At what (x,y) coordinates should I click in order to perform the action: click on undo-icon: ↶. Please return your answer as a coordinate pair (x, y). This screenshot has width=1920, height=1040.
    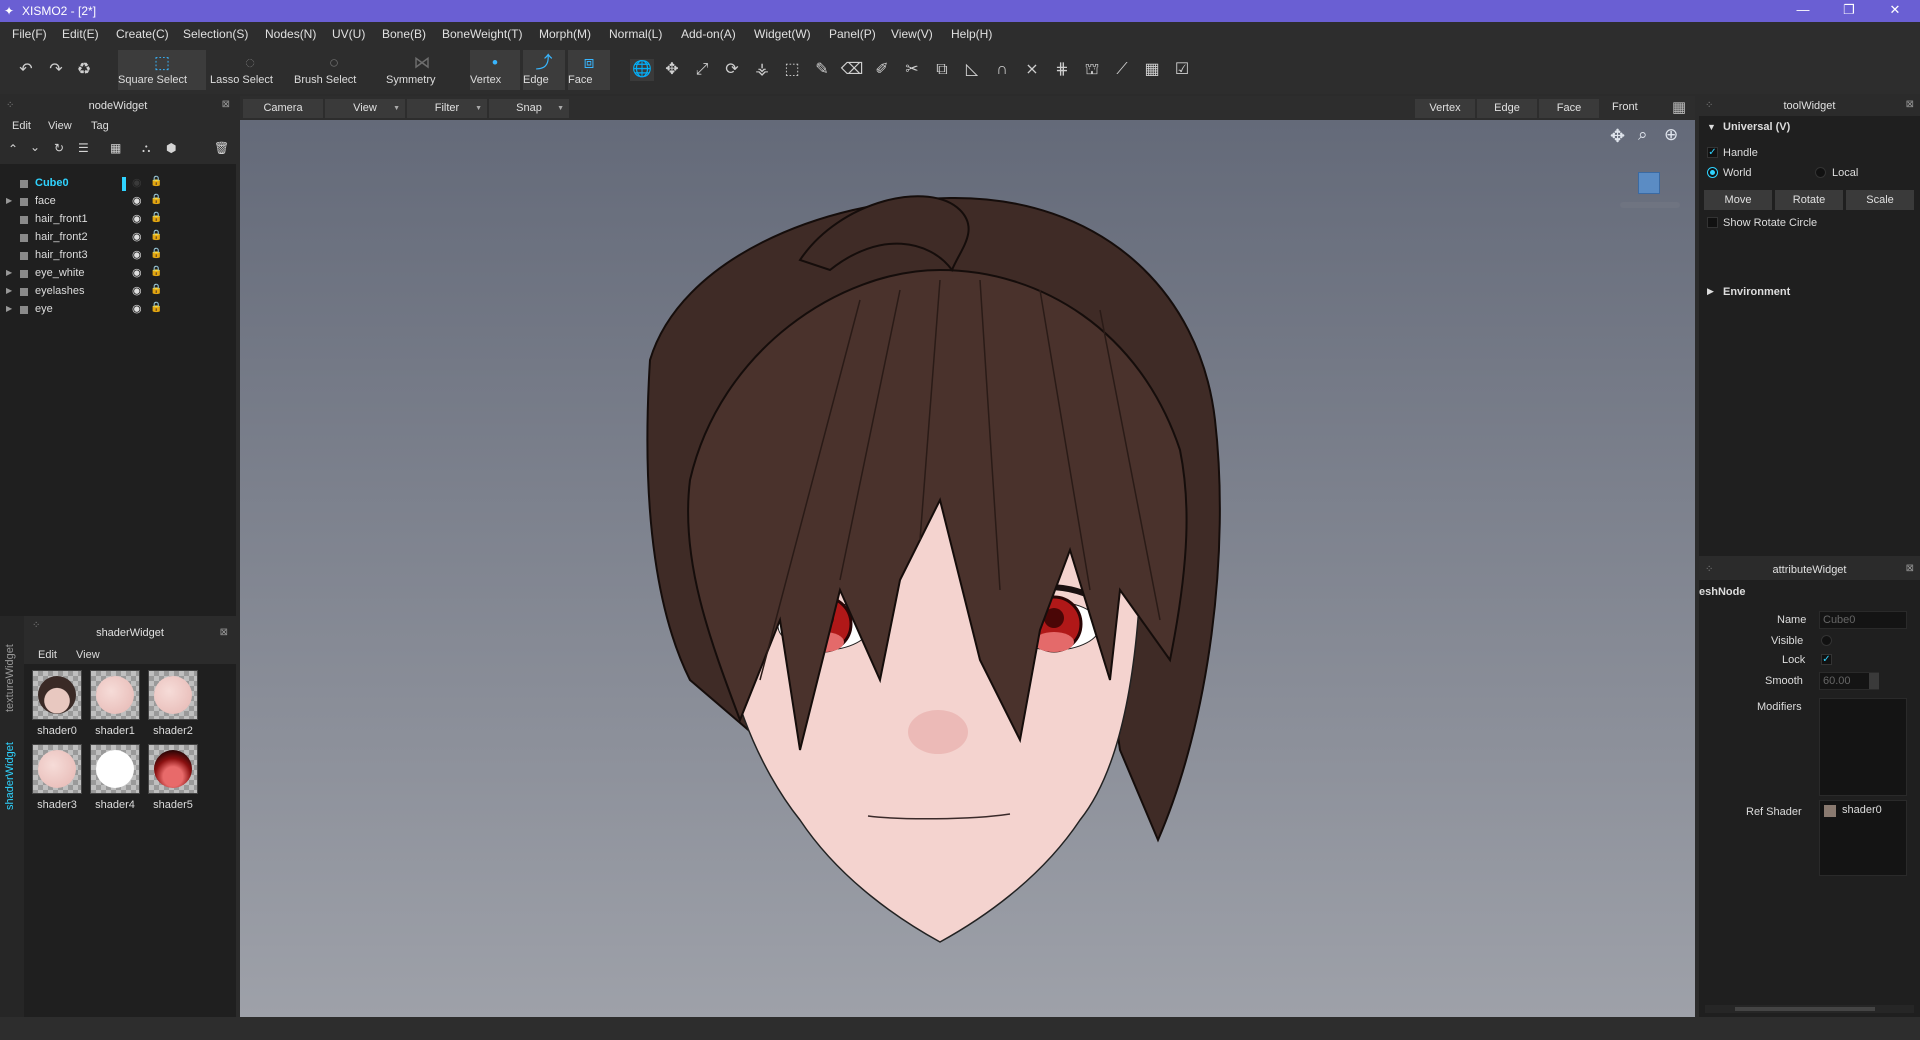
    Looking at the image, I should click on (26, 70).